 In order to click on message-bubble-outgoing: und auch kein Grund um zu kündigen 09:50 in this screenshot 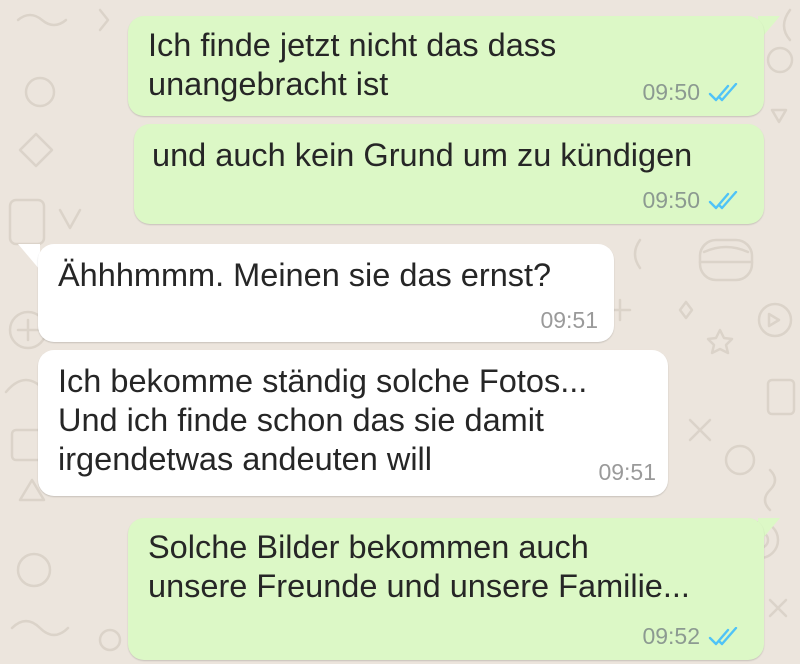, I will do `click(449, 174)`.